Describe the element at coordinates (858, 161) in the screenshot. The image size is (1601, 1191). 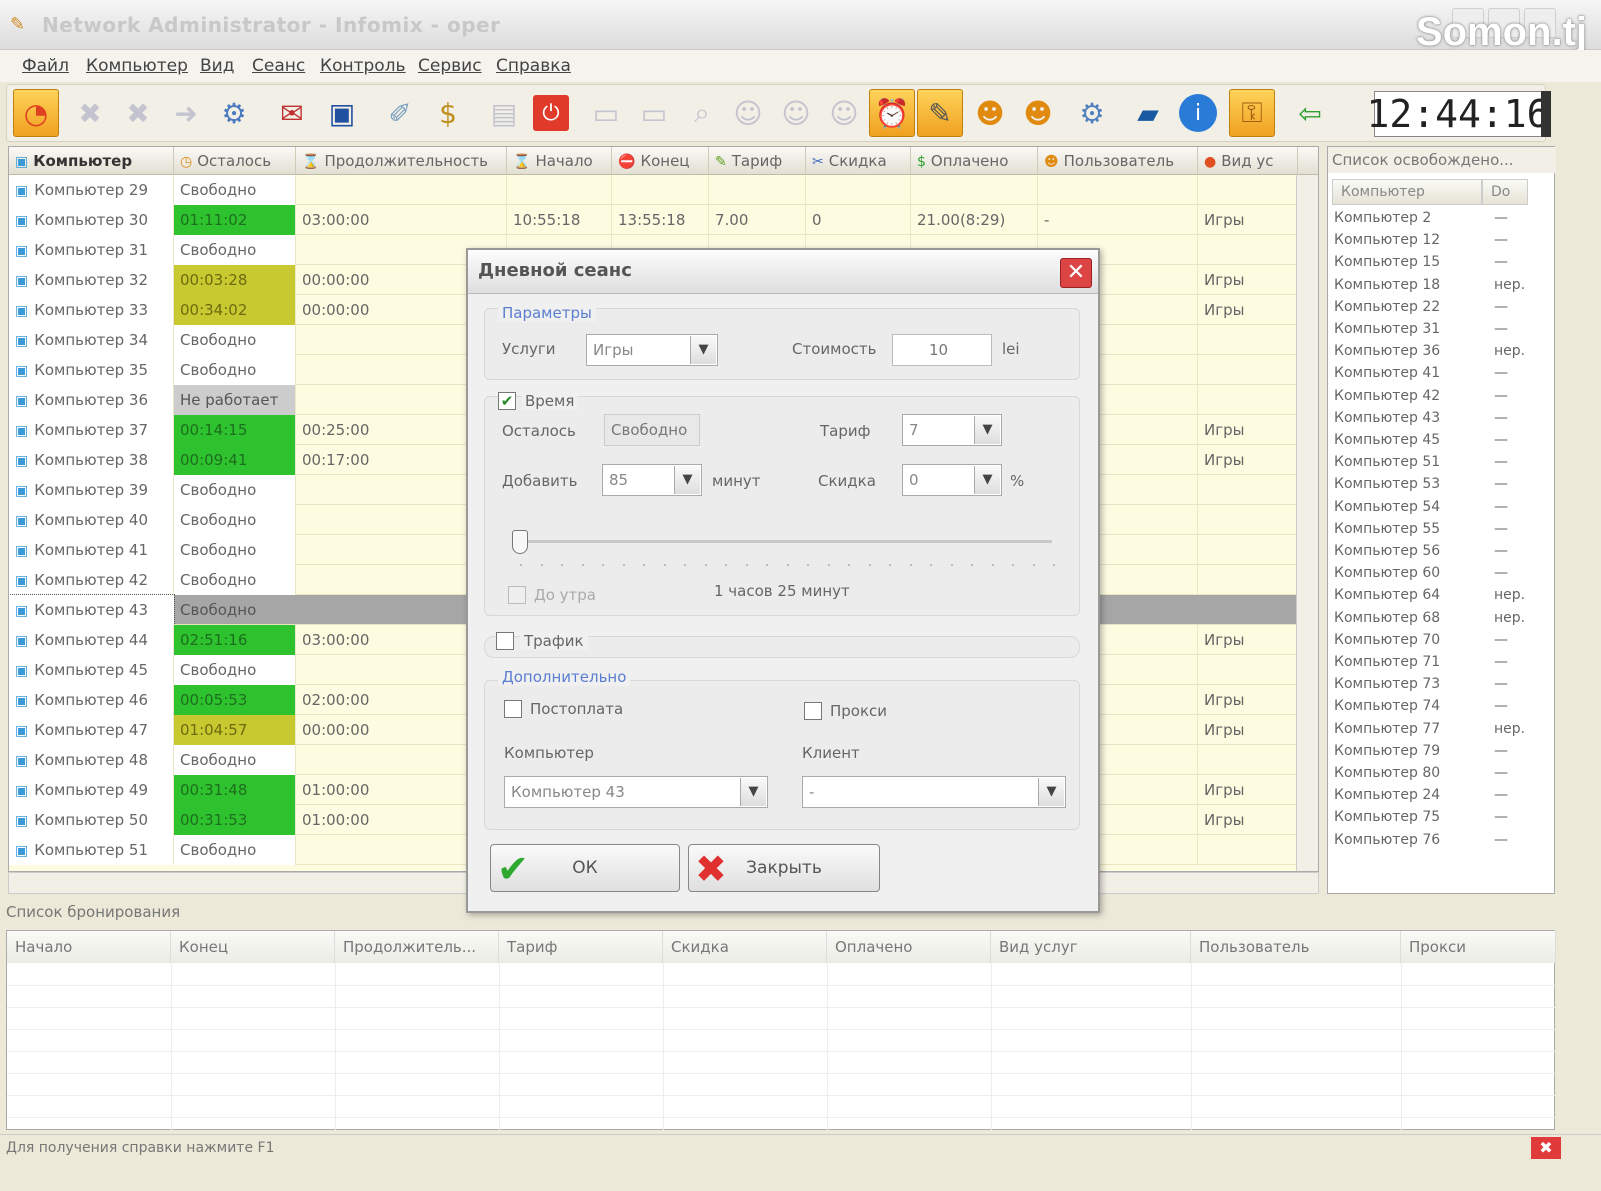
I see `col-discount: ✂ Скидка` at that location.